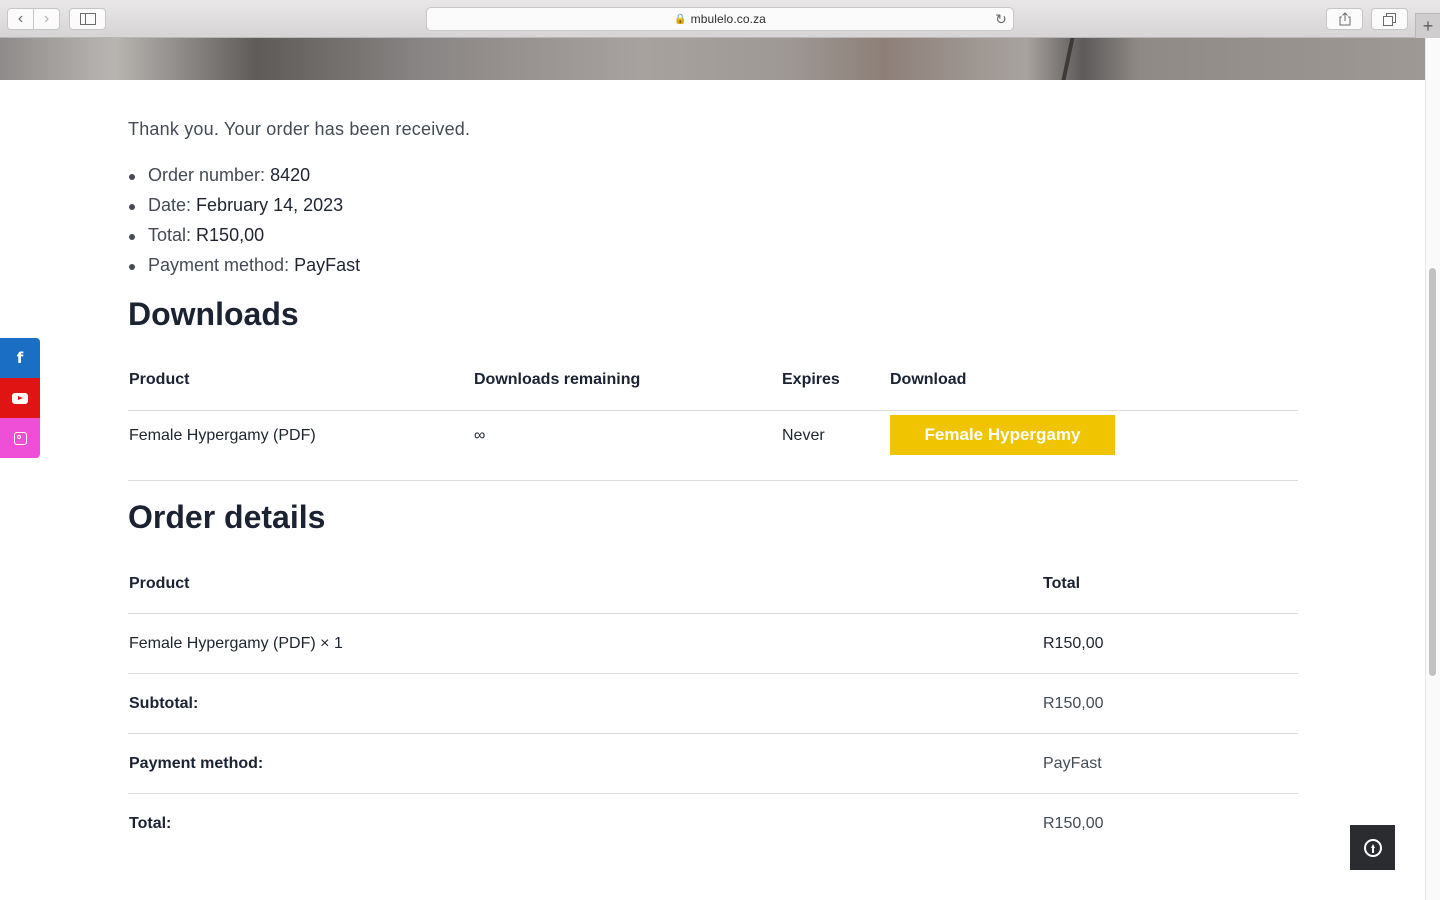  Describe the element at coordinates (585, 763) in the screenshot. I see `payment-method-label: Payment method:` at that location.